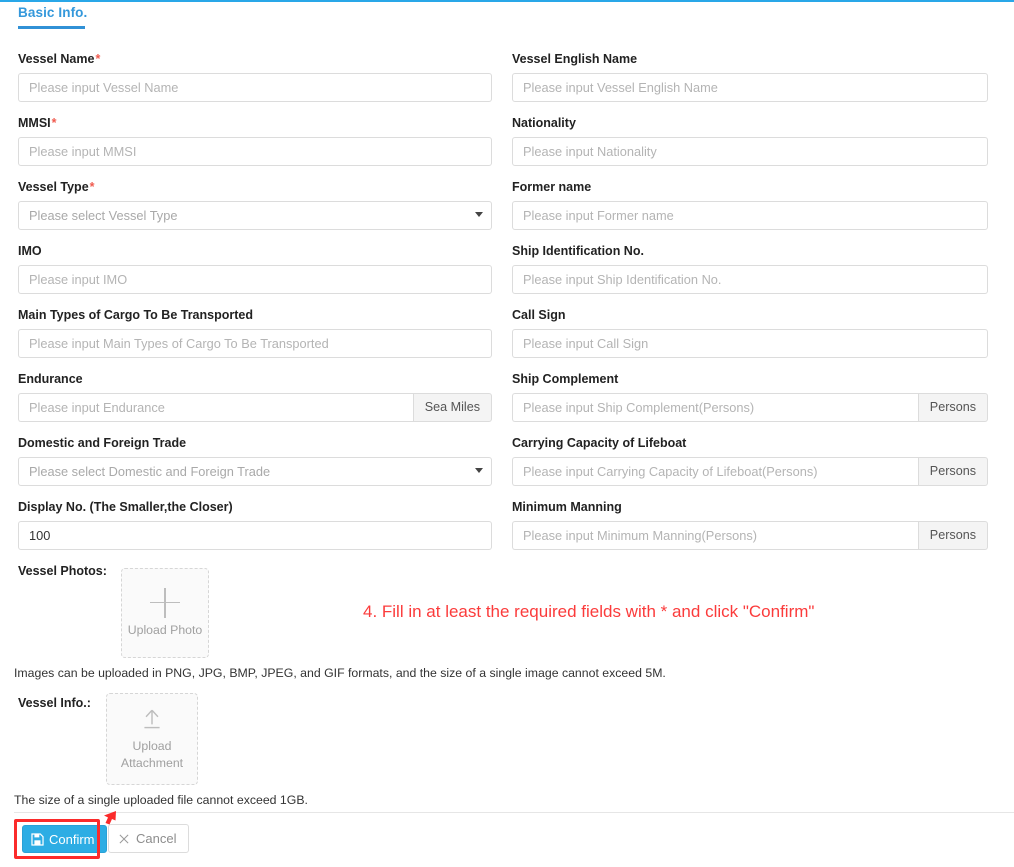 This screenshot has width=1014, height=867. I want to click on form-field: Endurance Sea Miles, so click(255, 396).